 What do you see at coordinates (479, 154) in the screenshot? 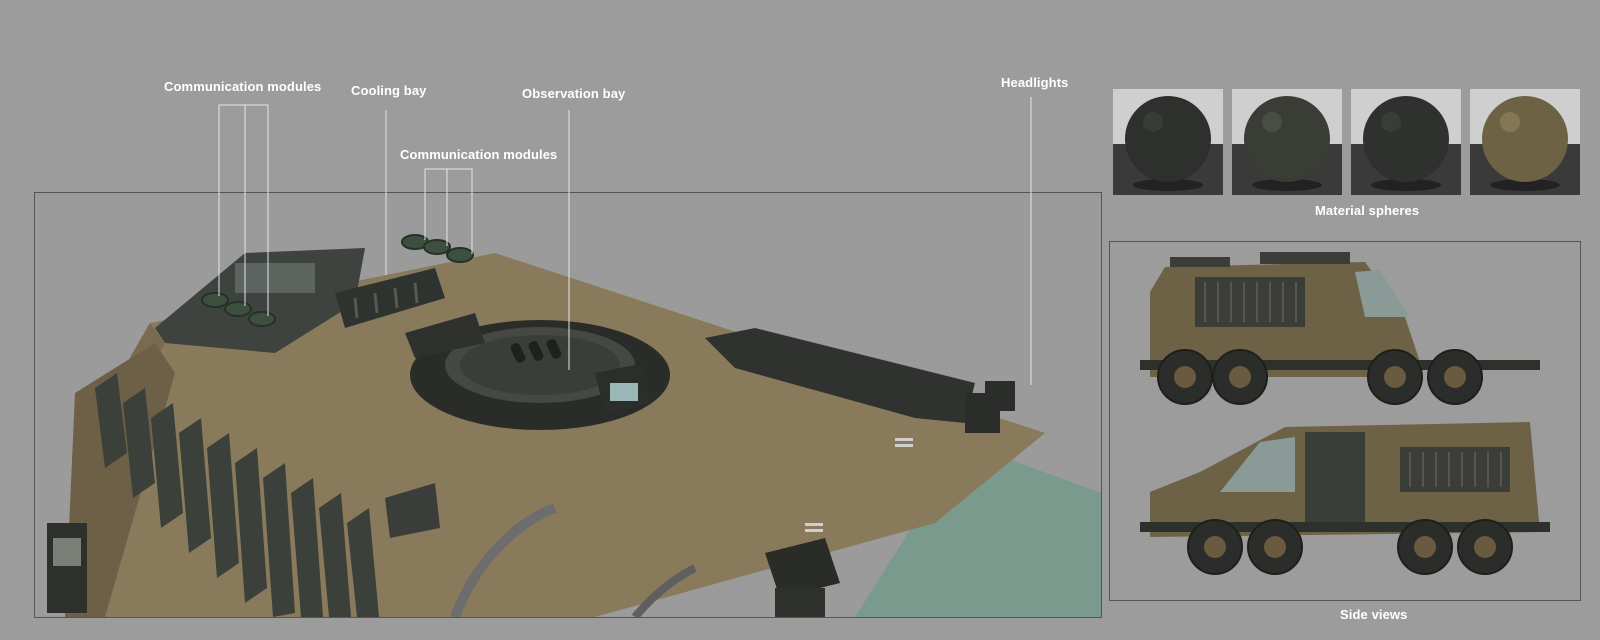
I see `label-communication-modules-right: Communication modules` at bounding box center [479, 154].